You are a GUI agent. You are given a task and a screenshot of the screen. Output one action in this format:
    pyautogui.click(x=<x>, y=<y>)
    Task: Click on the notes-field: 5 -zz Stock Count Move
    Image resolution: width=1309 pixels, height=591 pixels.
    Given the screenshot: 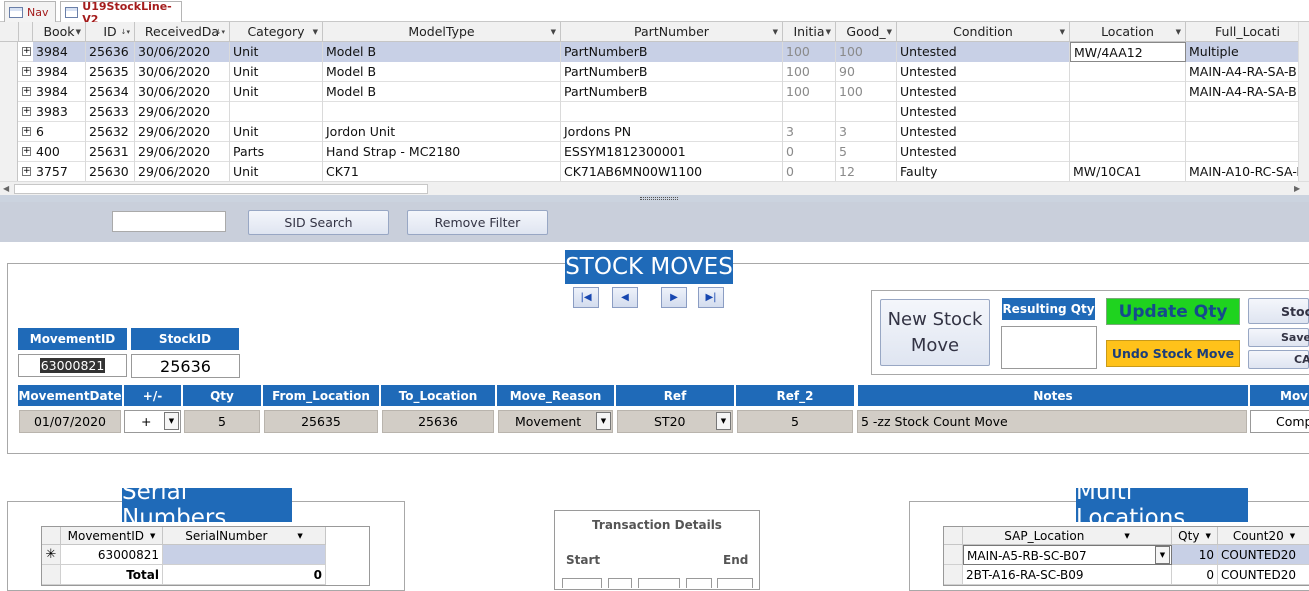 What is the action you would take?
    pyautogui.click(x=1052, y=421)
    